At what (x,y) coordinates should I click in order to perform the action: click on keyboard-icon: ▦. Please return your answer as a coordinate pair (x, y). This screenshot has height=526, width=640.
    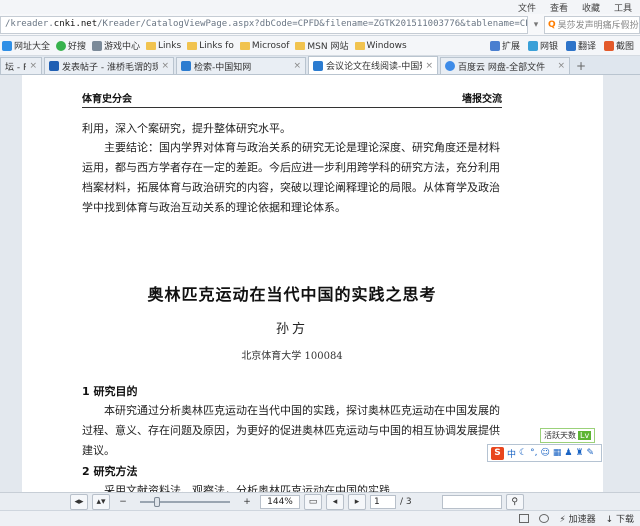
    Looking at the image, I should click on (557, 453).